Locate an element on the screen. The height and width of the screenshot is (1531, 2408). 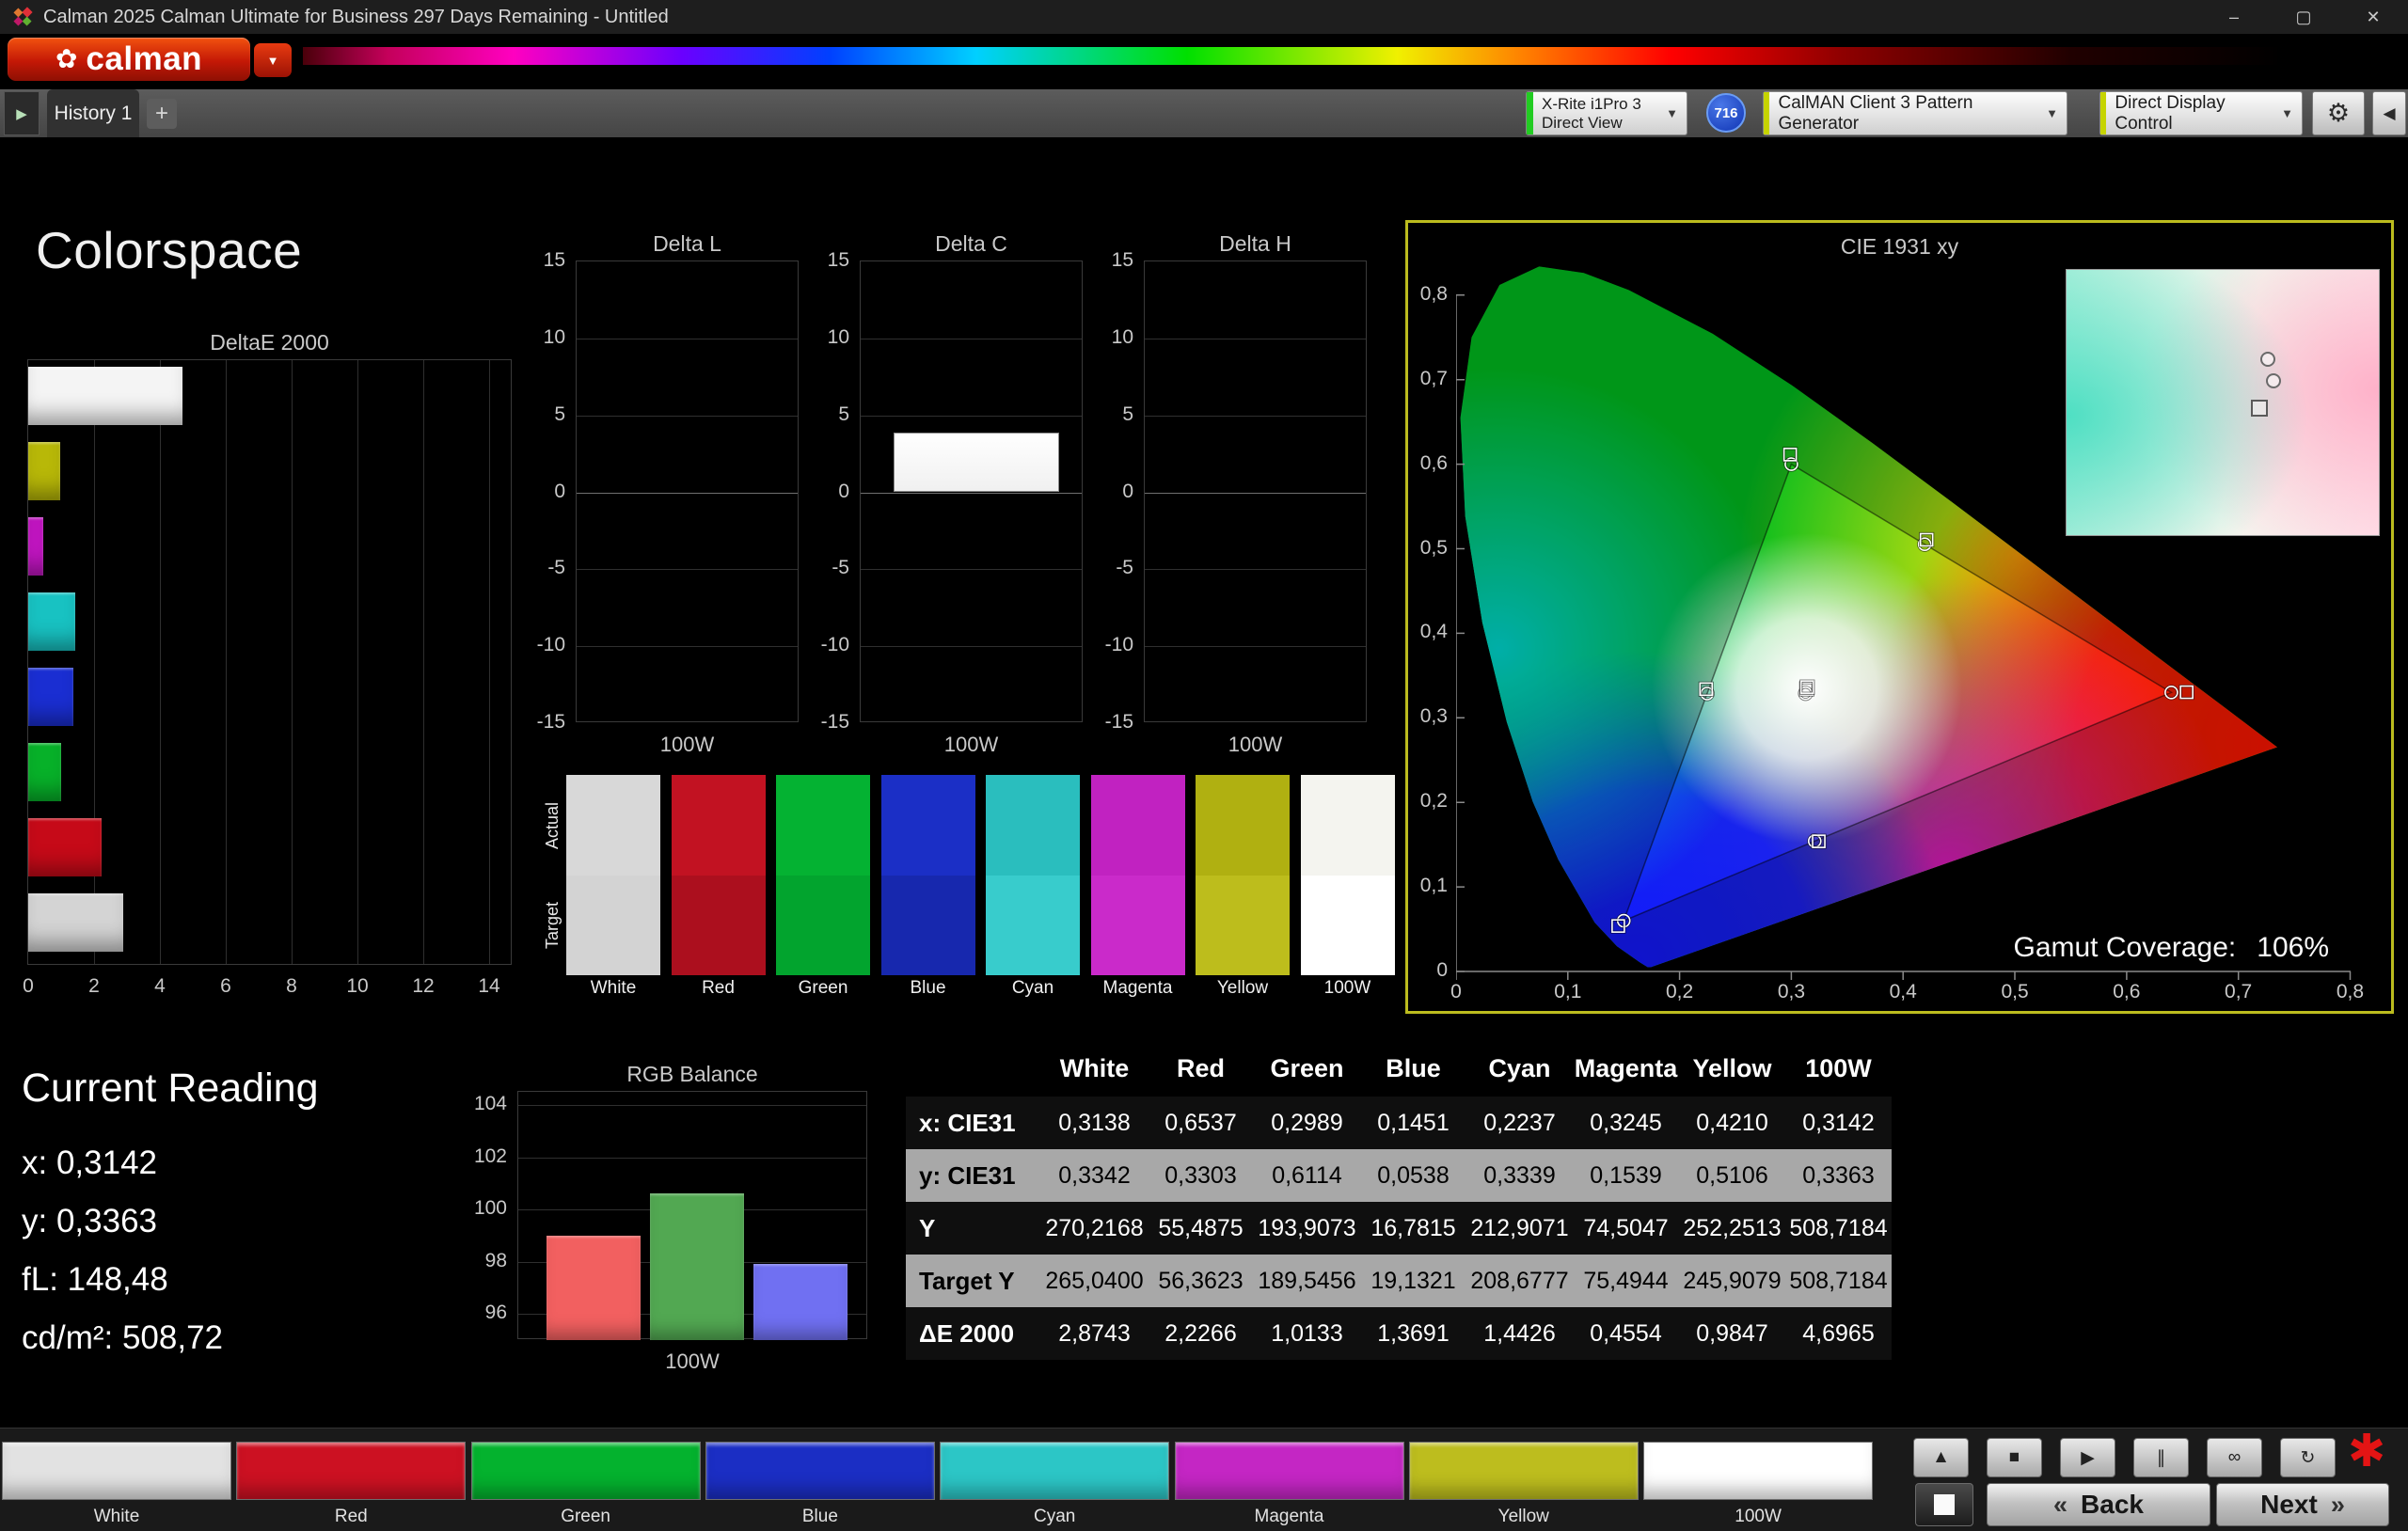
loop-icon: ∞ is located at coordinates (2234, 1457).